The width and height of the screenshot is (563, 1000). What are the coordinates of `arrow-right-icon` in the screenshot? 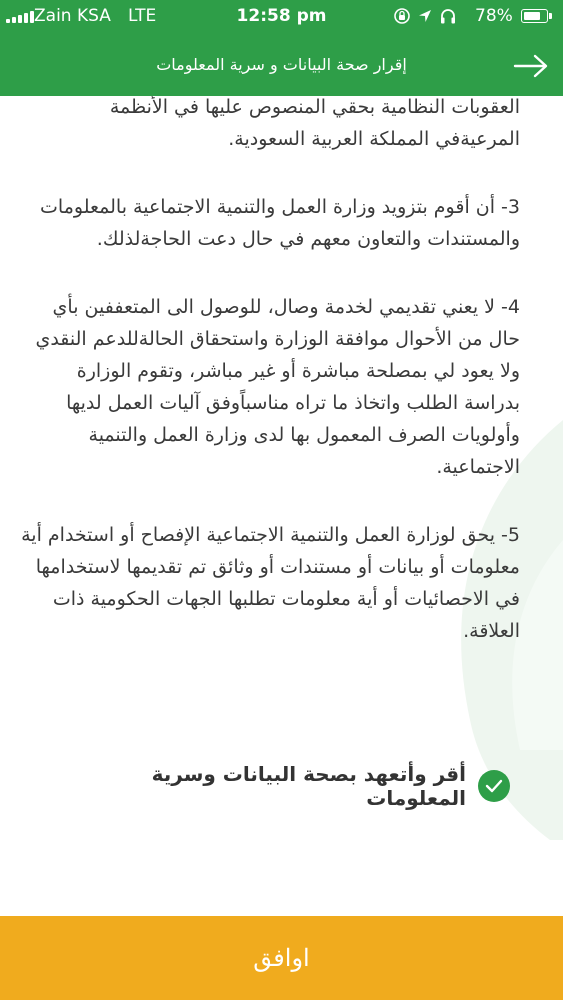 It's located at (530, 66).